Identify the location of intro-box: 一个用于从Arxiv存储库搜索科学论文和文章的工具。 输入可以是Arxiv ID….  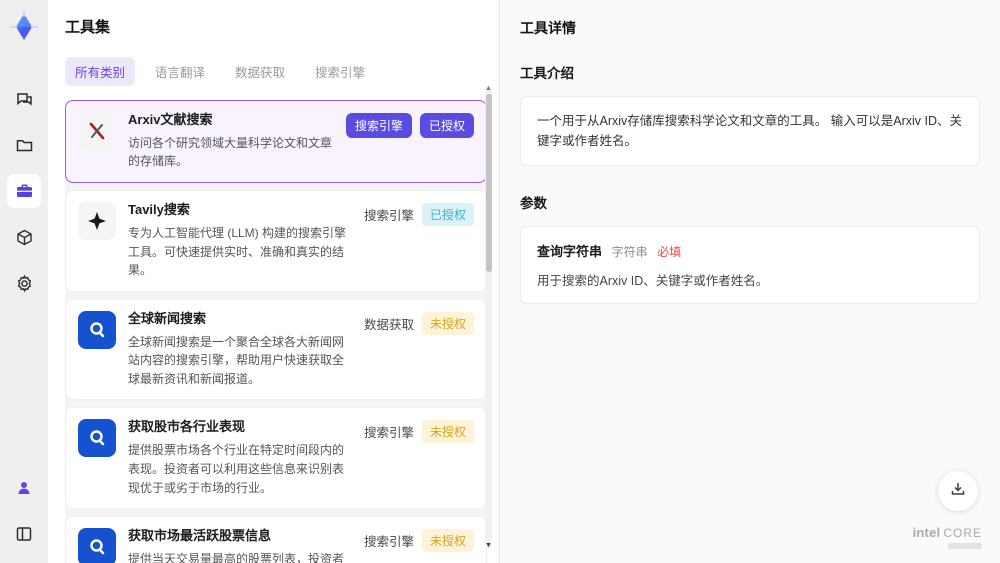
(750, 131).